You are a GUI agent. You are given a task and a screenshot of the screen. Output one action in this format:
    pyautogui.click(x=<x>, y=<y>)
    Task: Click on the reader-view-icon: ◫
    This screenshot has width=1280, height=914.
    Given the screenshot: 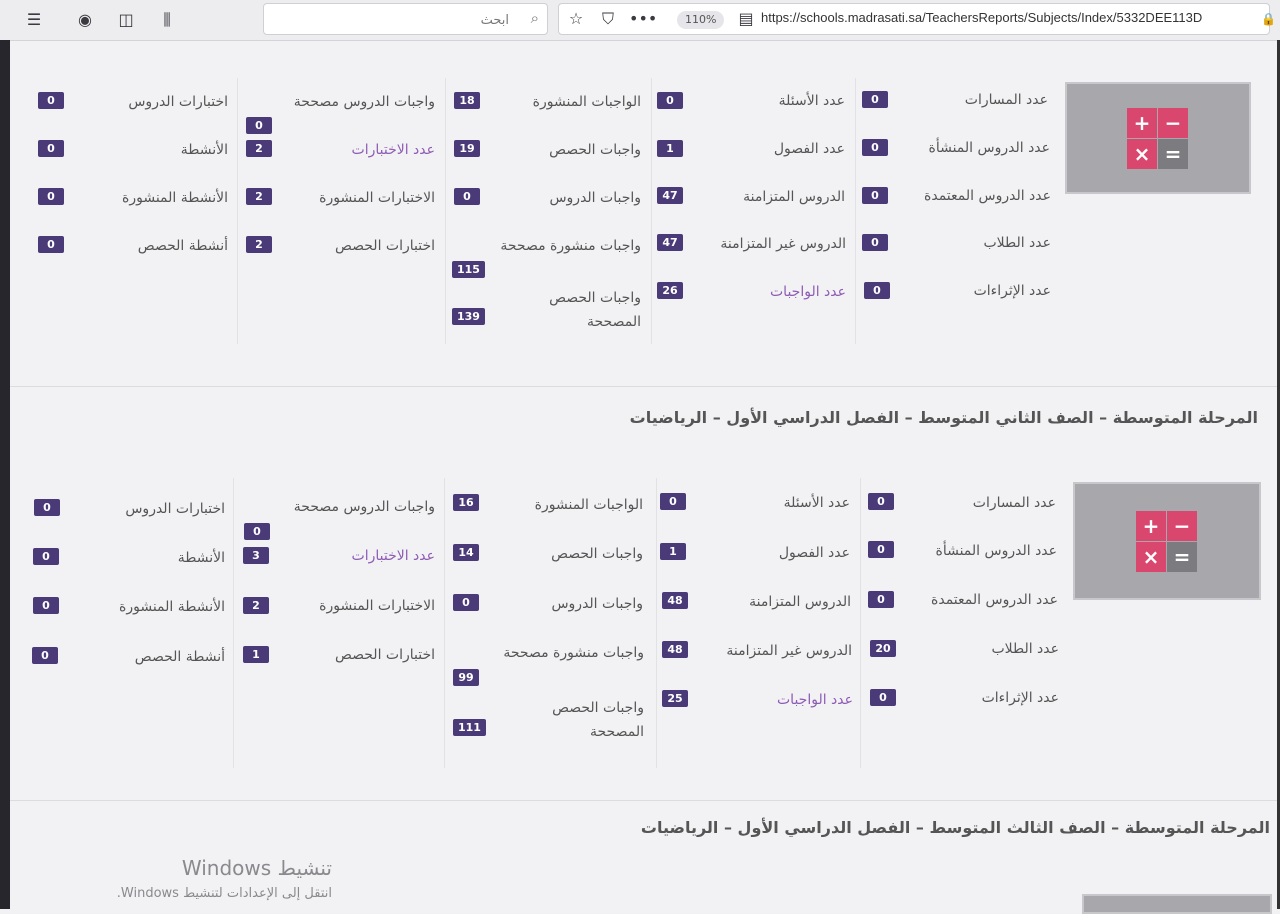 What is the action you would take?
    pyautogui.click(x=126, y=20)
    